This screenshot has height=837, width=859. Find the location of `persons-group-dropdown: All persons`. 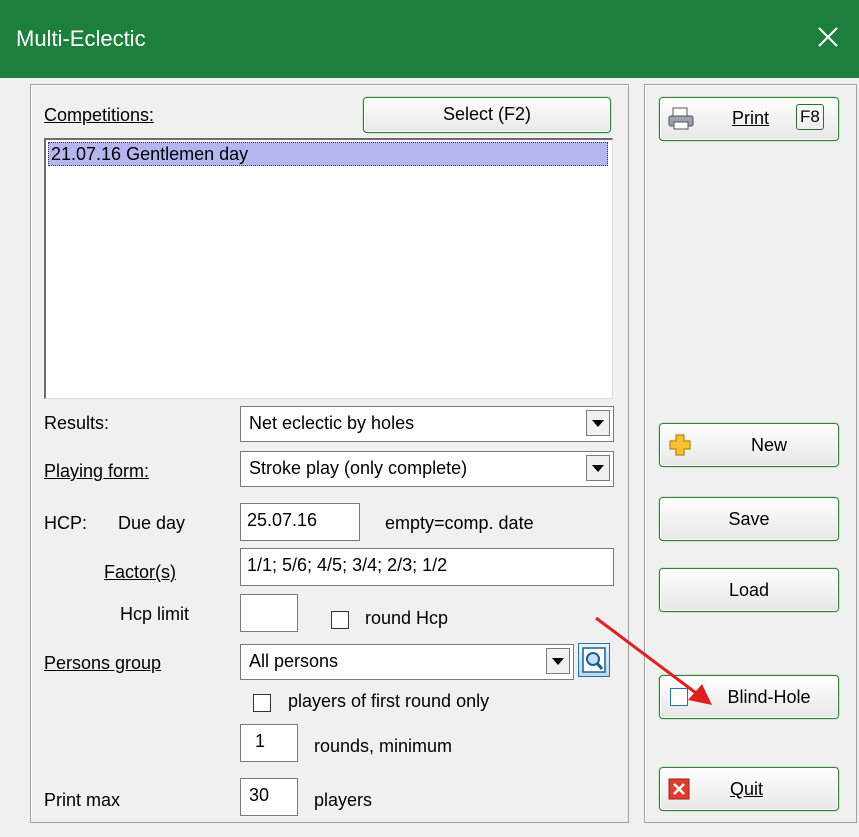

persons-group-dropdown: All persons is located at coordinates (407, 662).